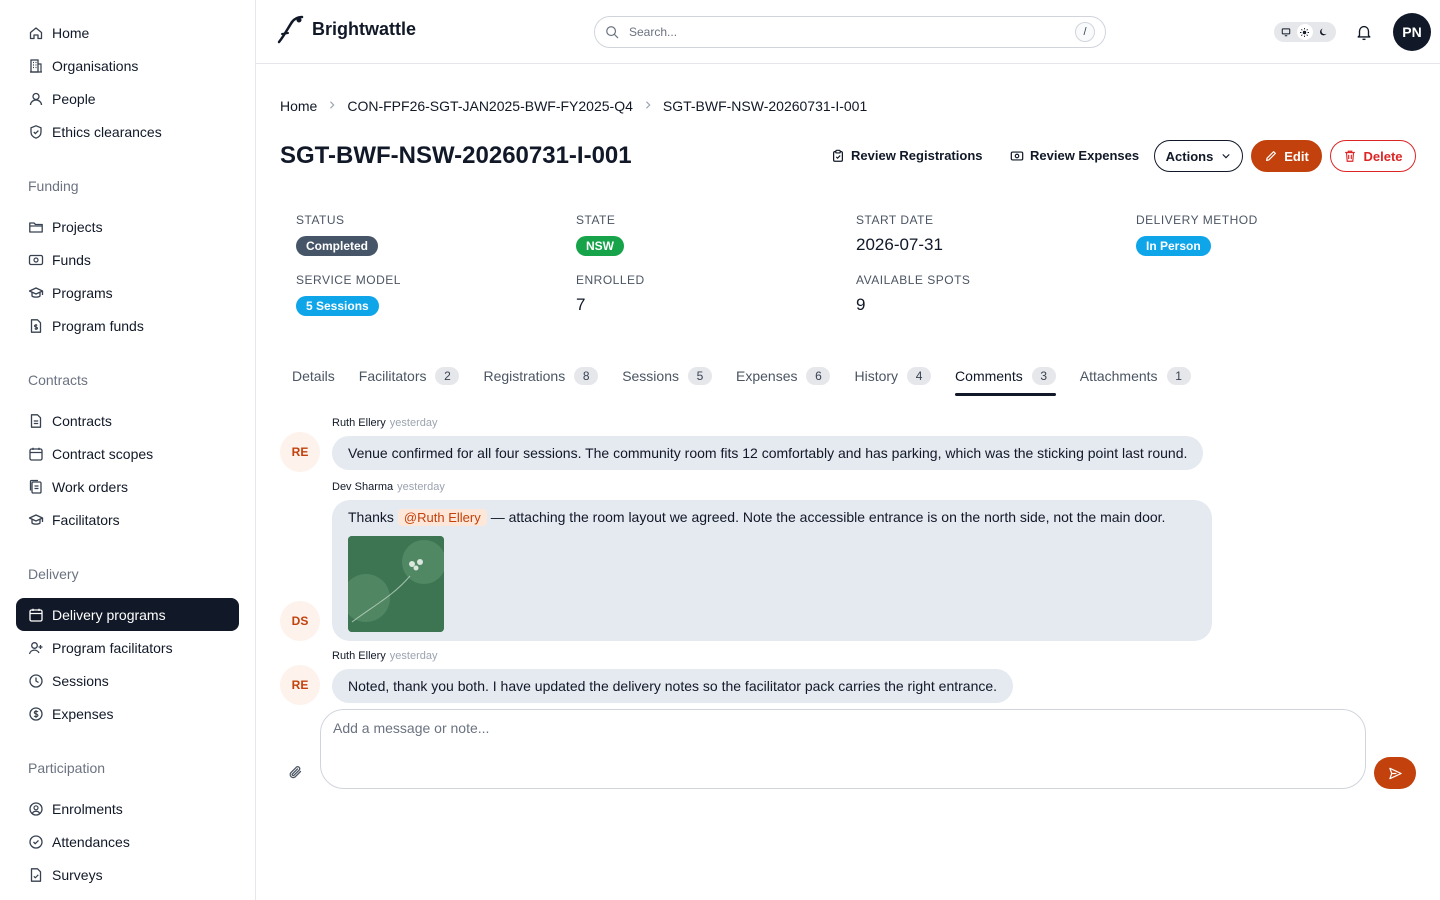 The image size is (1440, 900). I want to click on graduation-cap-icon, so click(36, 520).